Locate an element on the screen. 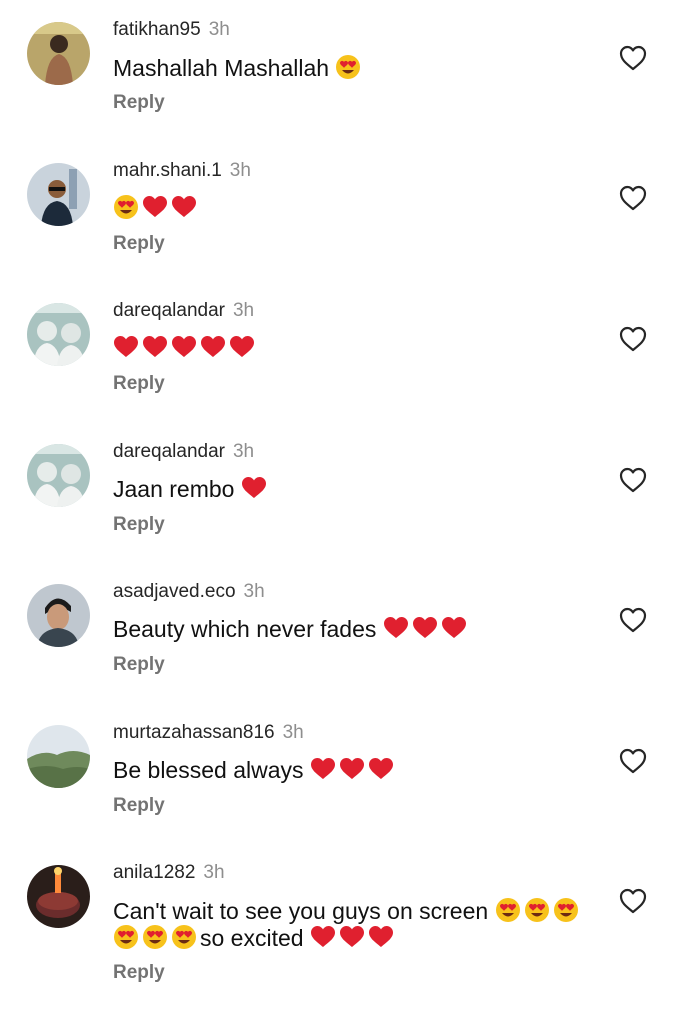  comment-text: Mashallah Mashallah is located at coordinates (353, 68).